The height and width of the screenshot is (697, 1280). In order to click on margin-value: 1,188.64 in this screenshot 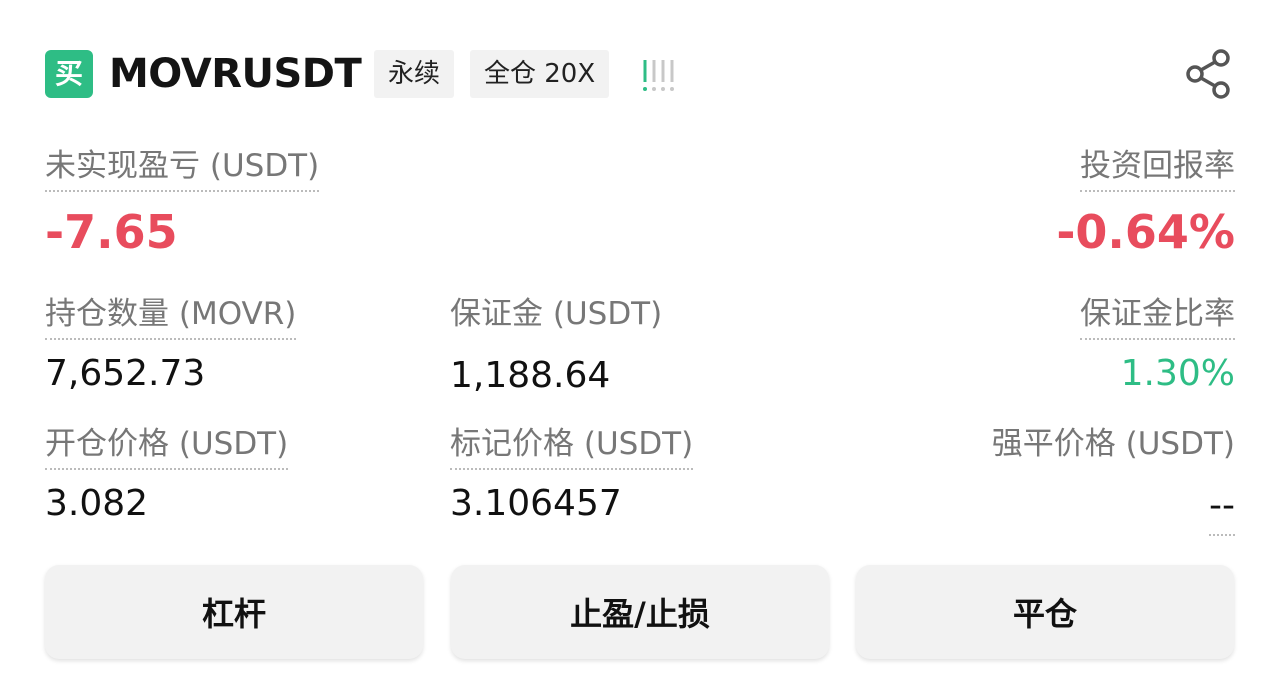, I will do `click(530, 375)`.